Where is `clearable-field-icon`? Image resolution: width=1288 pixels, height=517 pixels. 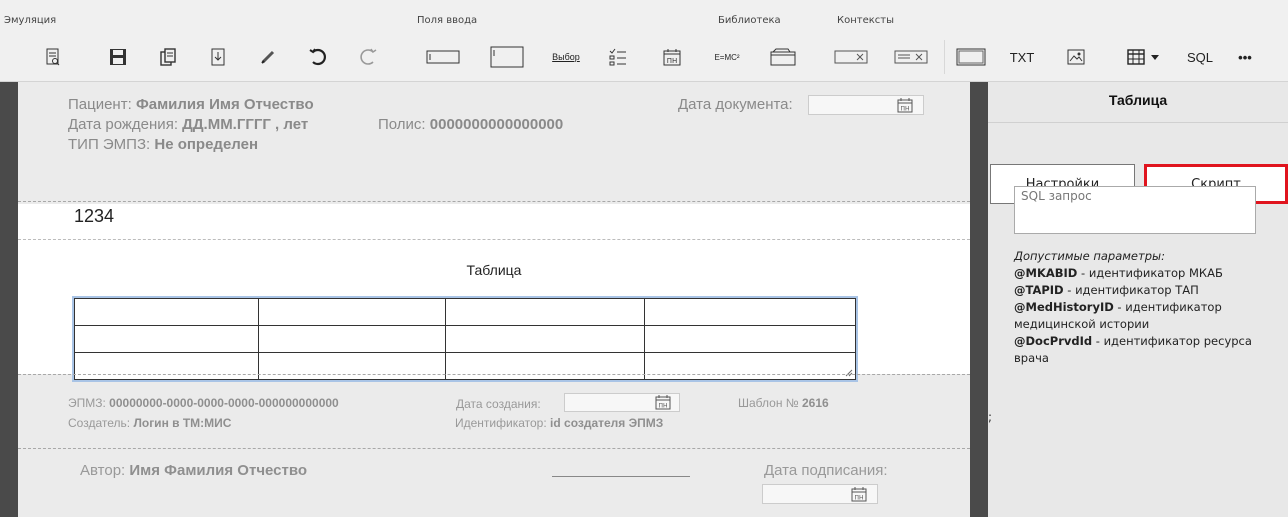
clearable-field-icon is located at coordinates (851, 57).